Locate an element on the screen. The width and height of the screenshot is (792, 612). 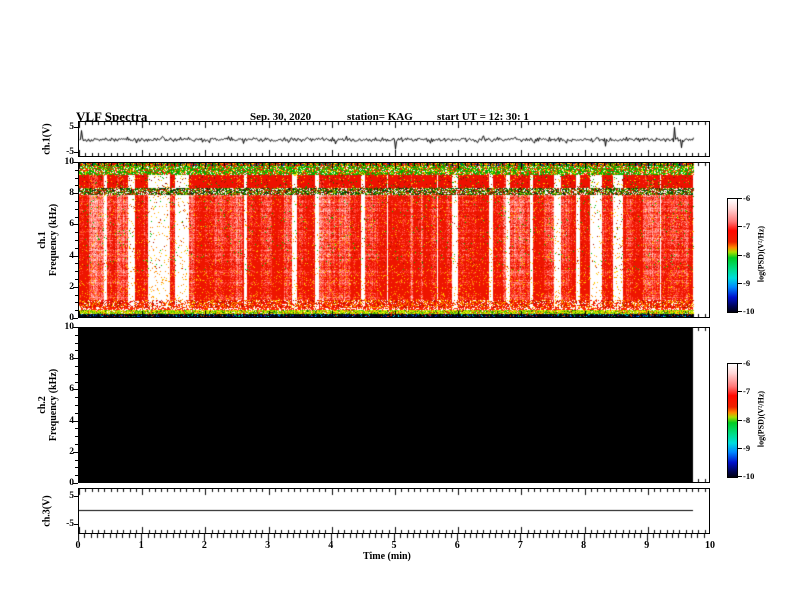
ch1-waveform-canvas is located at coordinates (394, 139).